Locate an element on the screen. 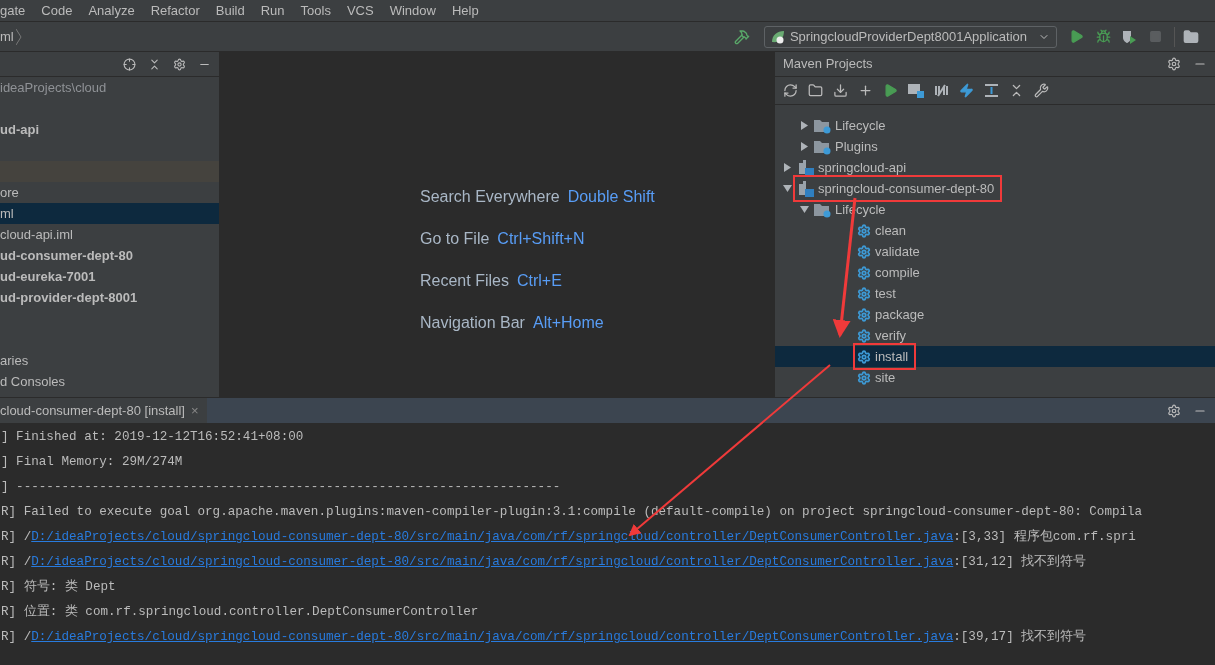 The image size is (1215, 665). menu-item: Build is located at coordinates (230, 10).